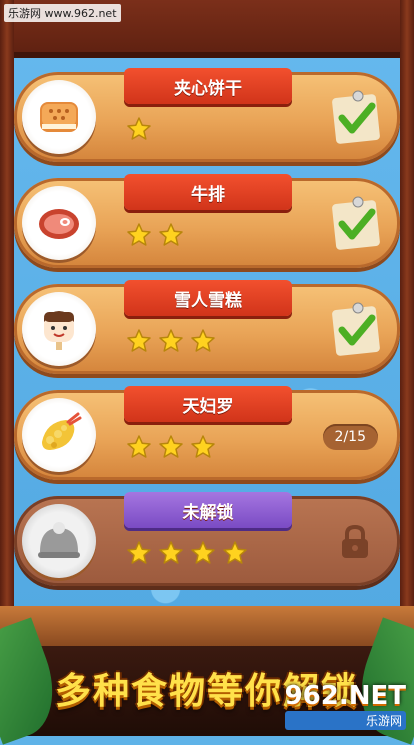  Describe the element at coordinates (207, 539) in the screenshot. I see `level-card-5-locked: 未解锁` at that location.